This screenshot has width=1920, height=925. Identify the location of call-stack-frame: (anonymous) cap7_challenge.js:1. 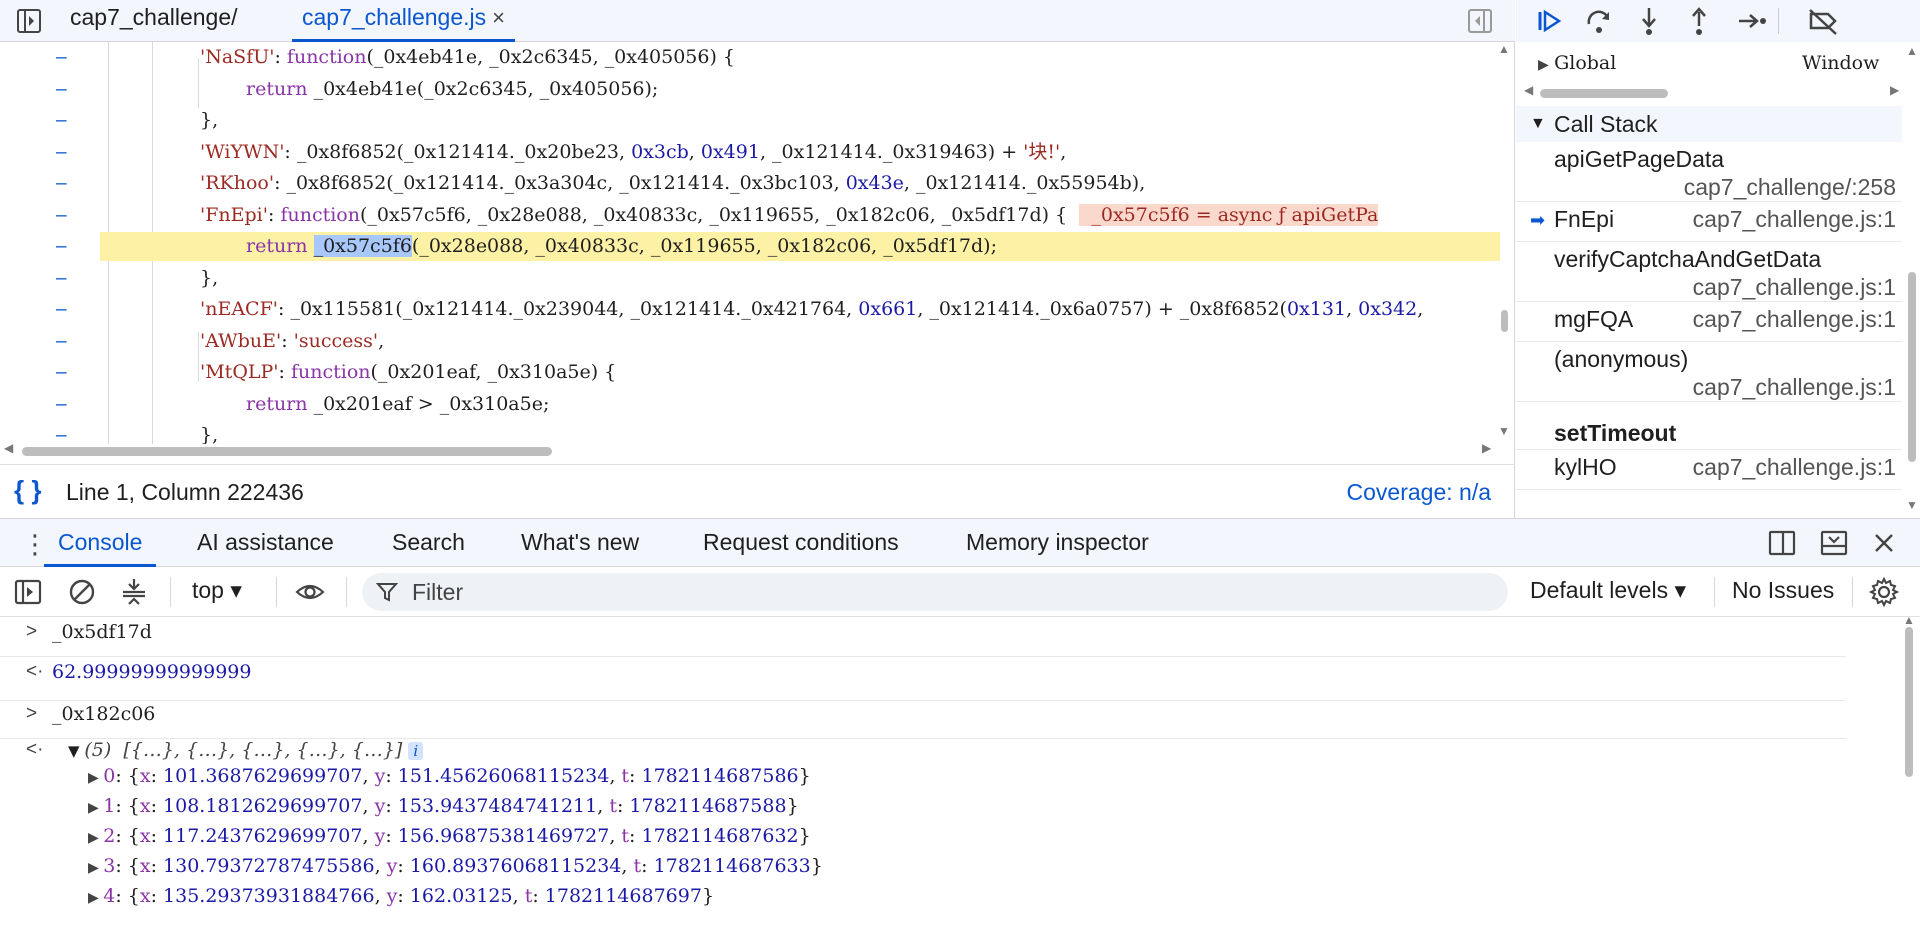
(1709, 372).